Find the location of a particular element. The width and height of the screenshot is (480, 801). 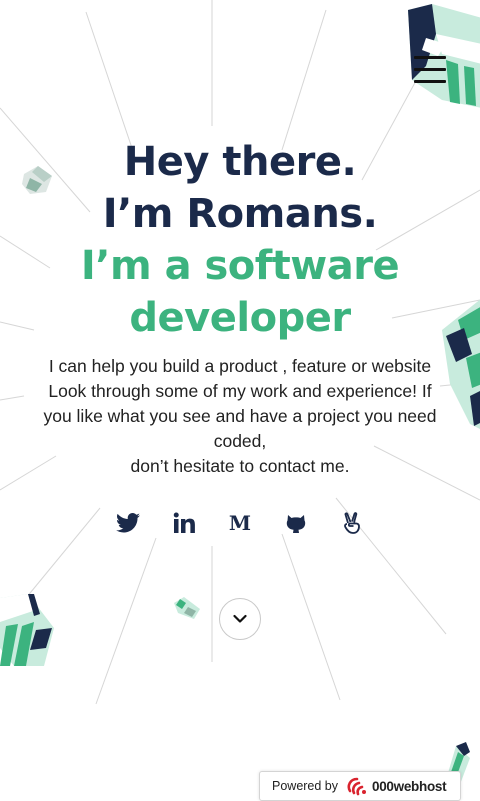

medium-link: M is located at coordinates (240, 523).